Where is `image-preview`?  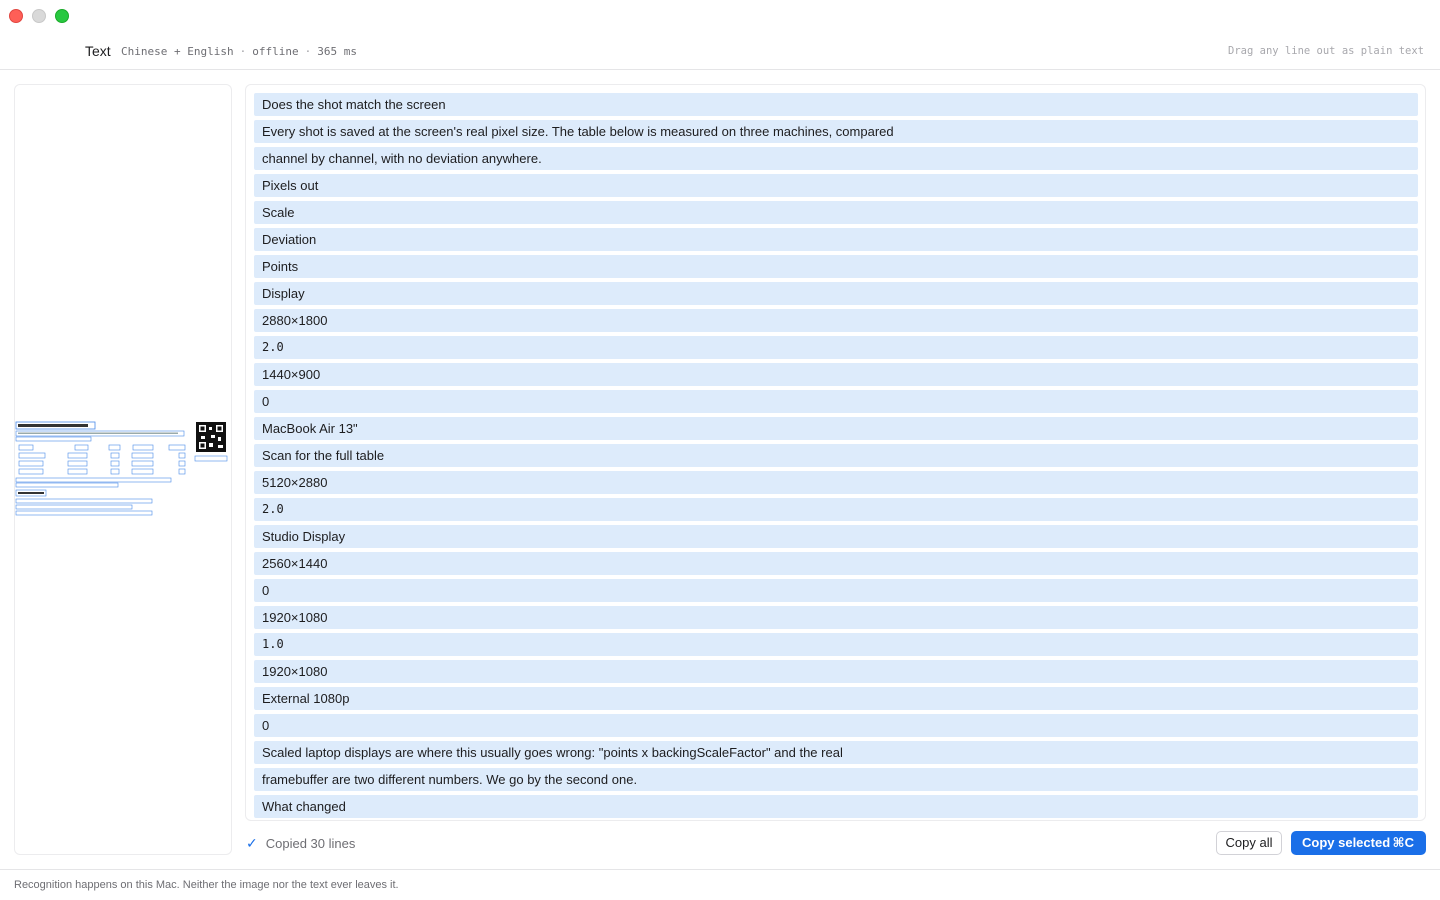 image-preview is located at coordinates (123, 469).